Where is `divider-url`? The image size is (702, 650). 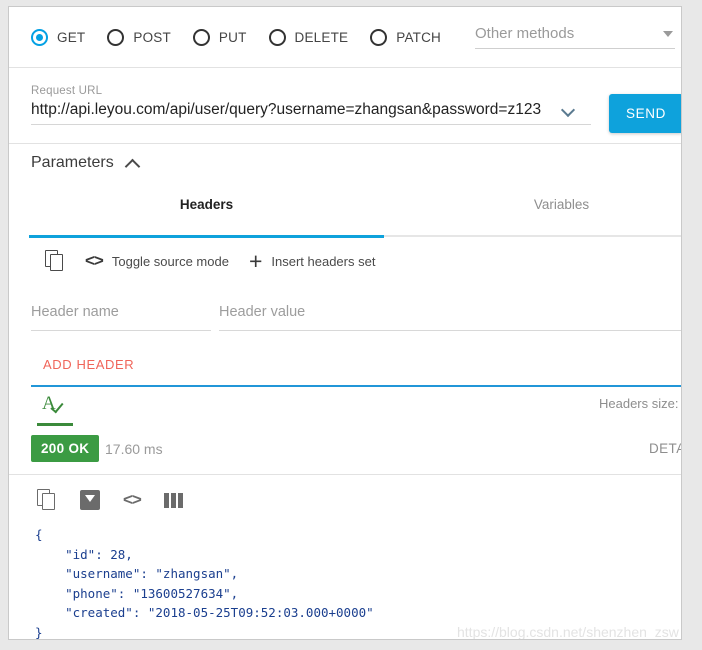
divider-url is located at coordinates (345, 143).